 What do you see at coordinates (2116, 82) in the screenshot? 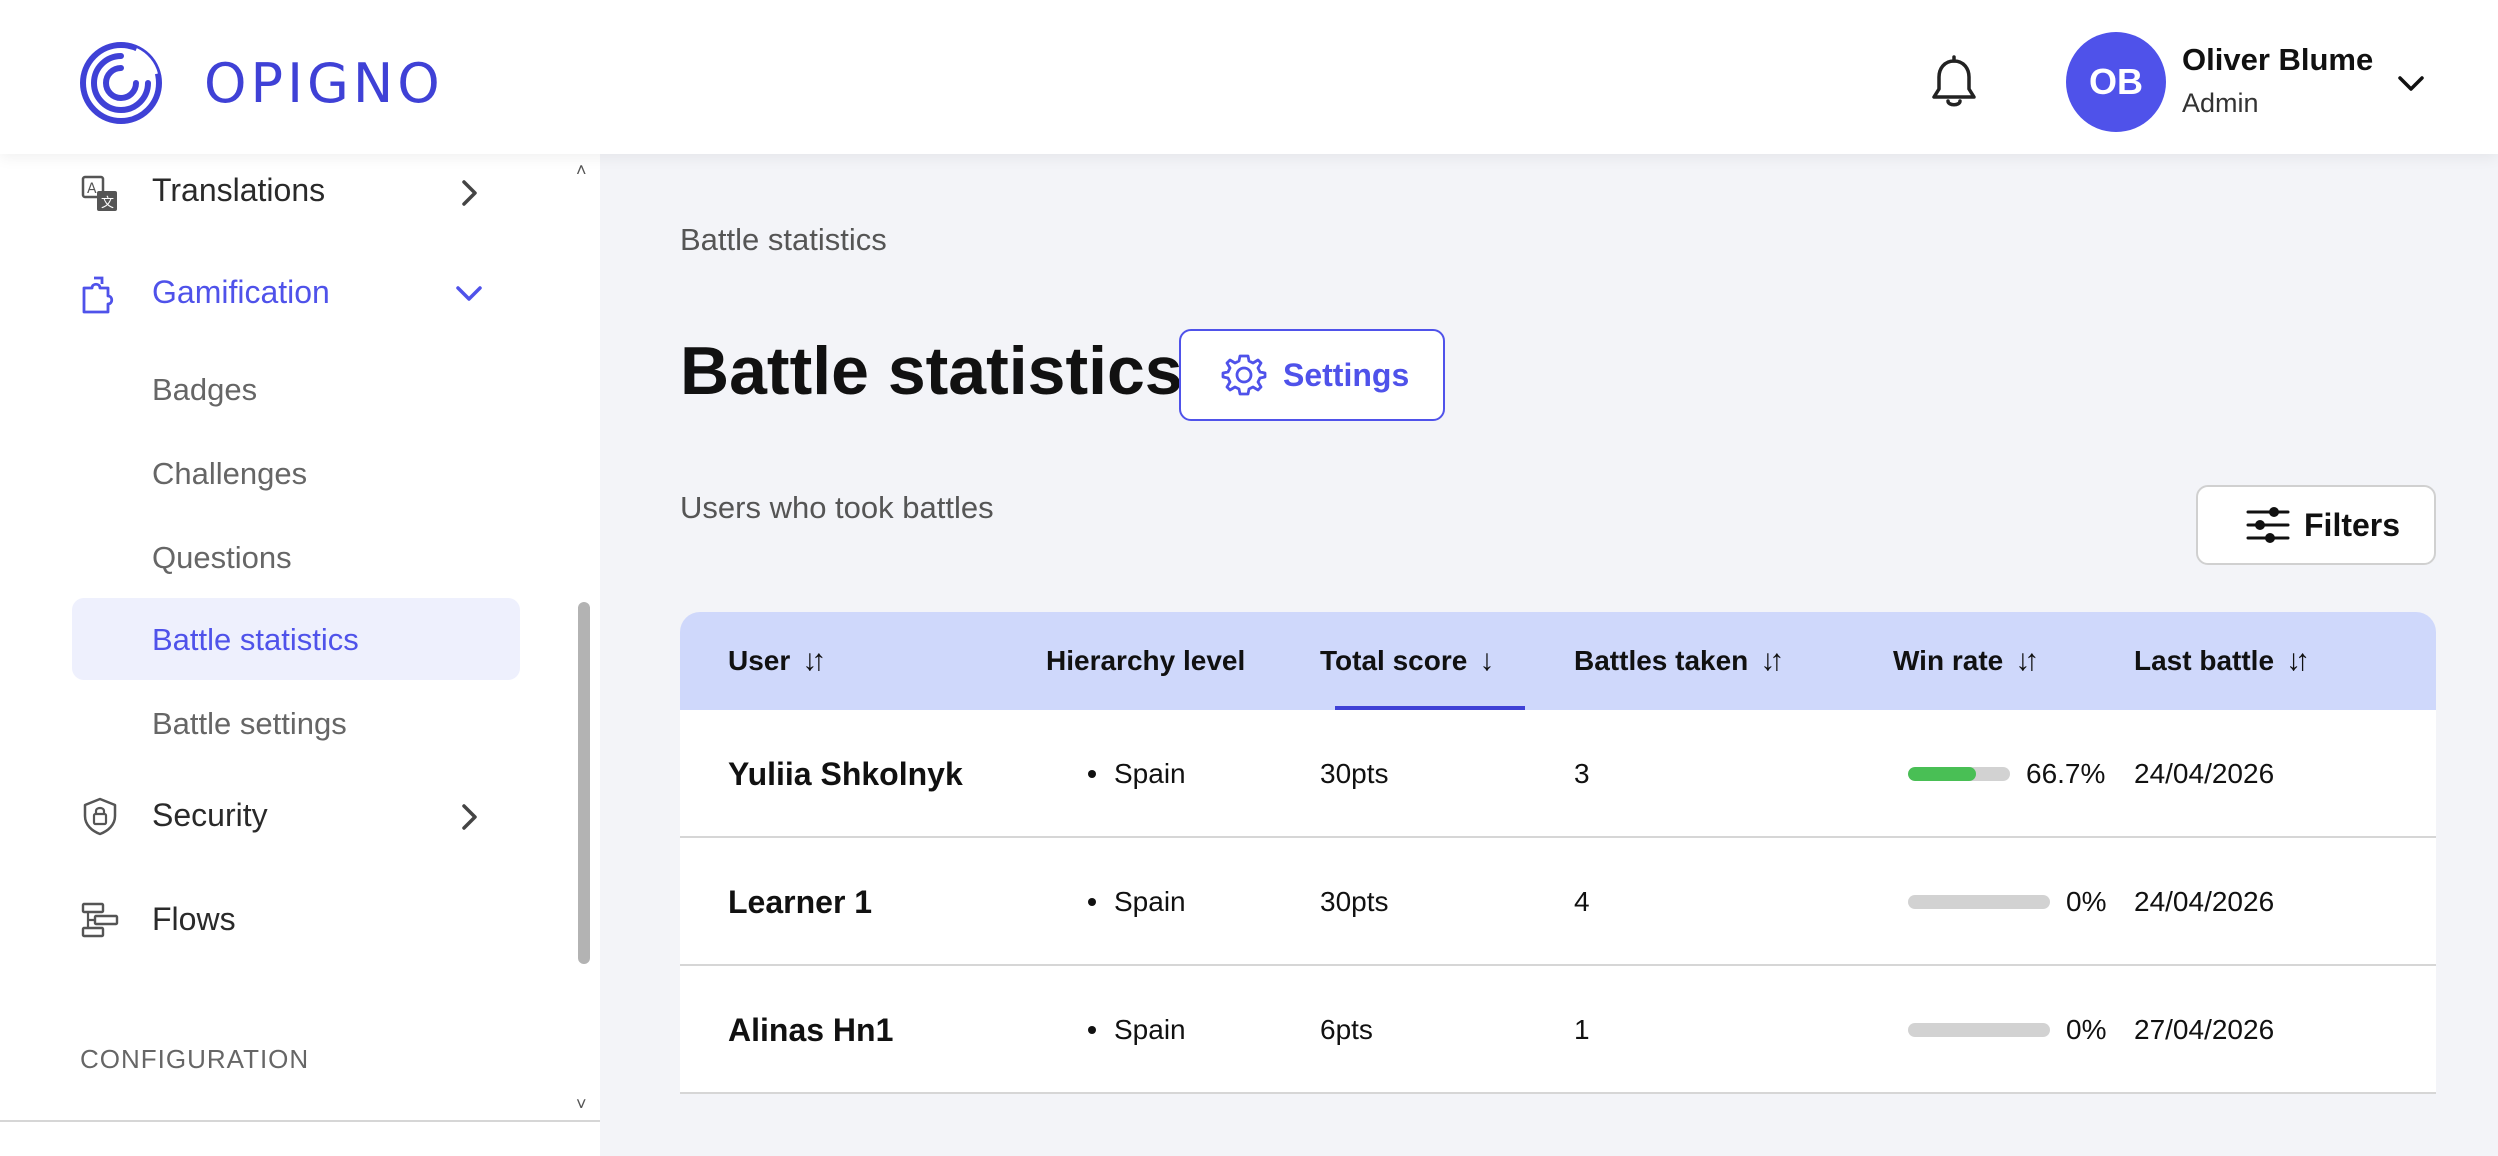
I see `user-avatar: OB` at bounding box center [2116, 82].